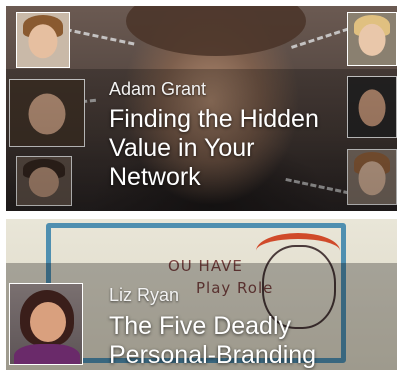 The width and height of the screenshot is (404, 376). What do you see at coordinates (157, 89) in the screenshot?
I see `author-name: Adam Grant` at bounding box center [157, 89].